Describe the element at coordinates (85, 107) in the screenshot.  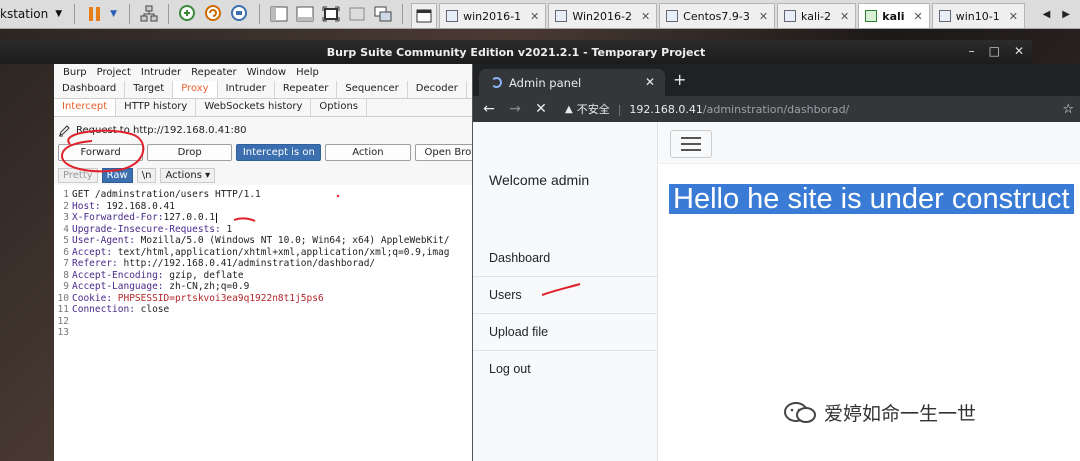
I see `tab-intercept: Intercept` at that location.